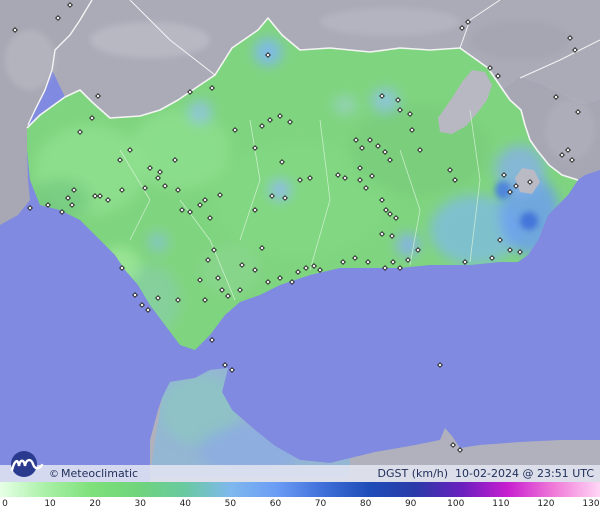 This screenshot has width=600, height=517. Describe the element at coordinates (27, 464) in the screenshot. I see `meteoclimatic-logo` at that location.